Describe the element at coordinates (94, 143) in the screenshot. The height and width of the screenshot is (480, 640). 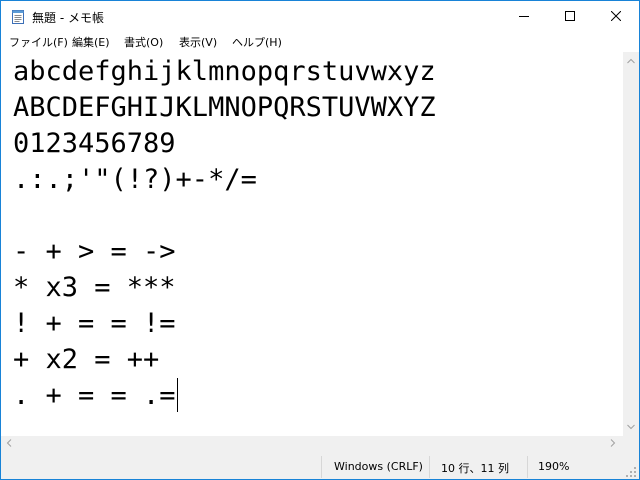
I see `editor-line: 0123456789` at that location.